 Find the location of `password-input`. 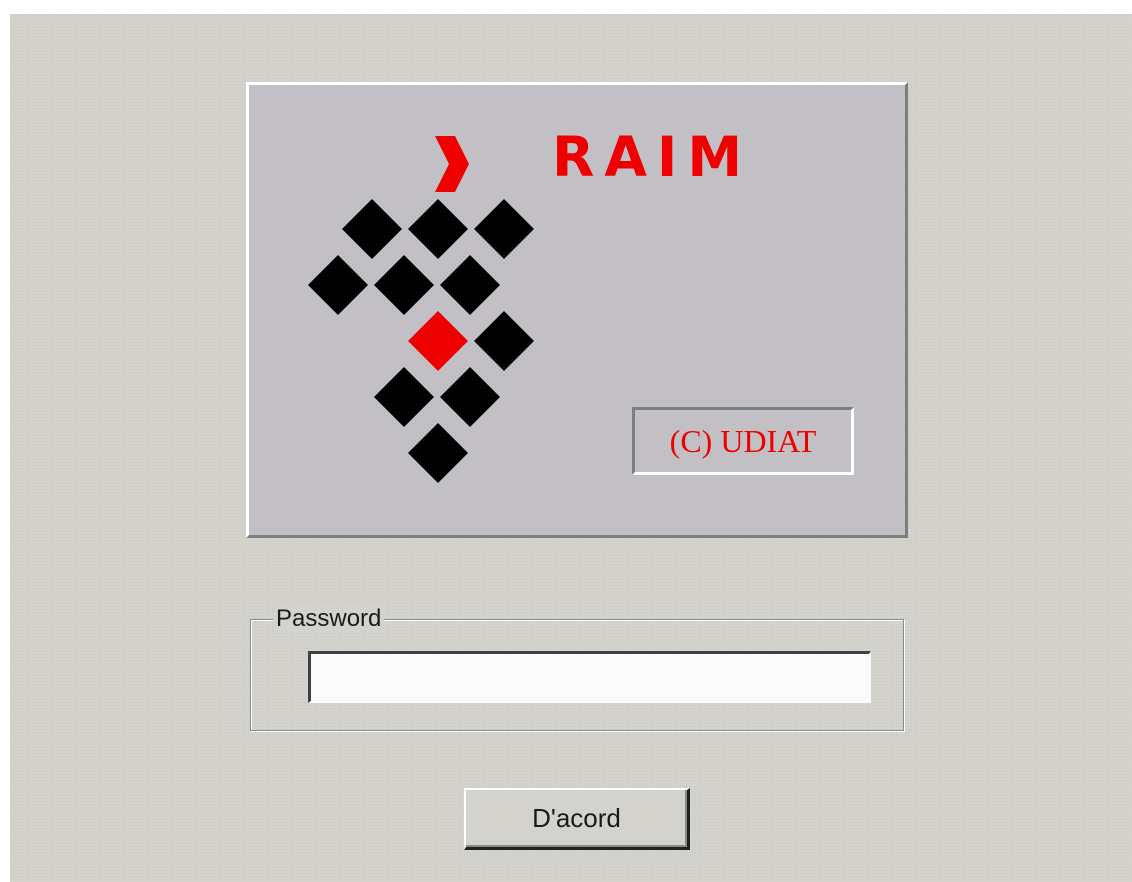

password-input is located at coordinates (589, 677).